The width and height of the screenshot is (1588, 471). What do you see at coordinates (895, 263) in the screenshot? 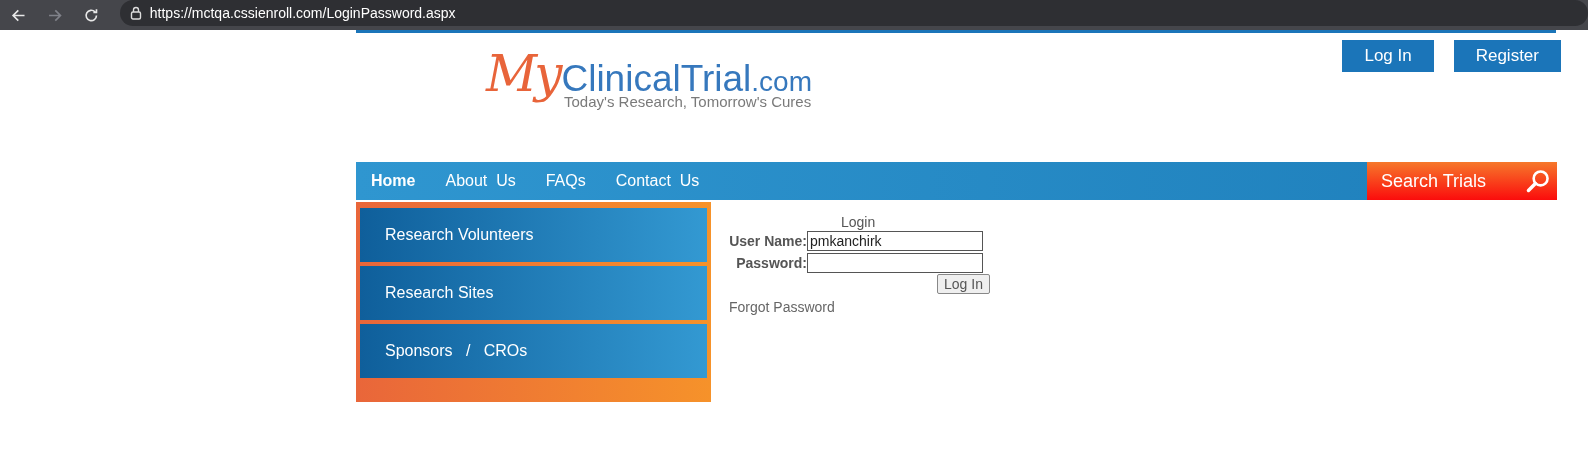
I see `password-field` at bounding box center [895, 263].